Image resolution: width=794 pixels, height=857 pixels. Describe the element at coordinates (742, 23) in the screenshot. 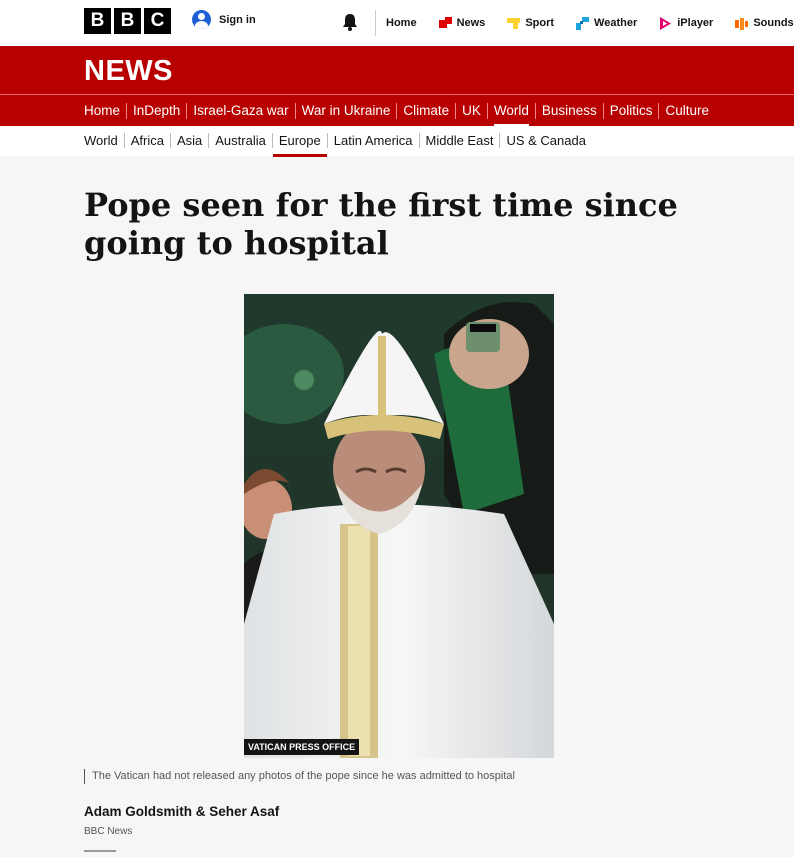

I see `sounds-icon` at that location.